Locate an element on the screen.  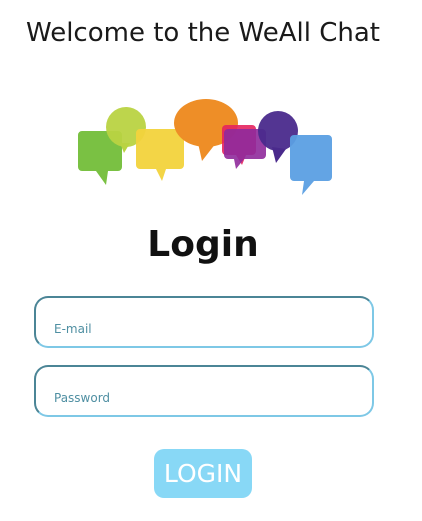
blue-bubble-icon is located at coordinates (311, 165).